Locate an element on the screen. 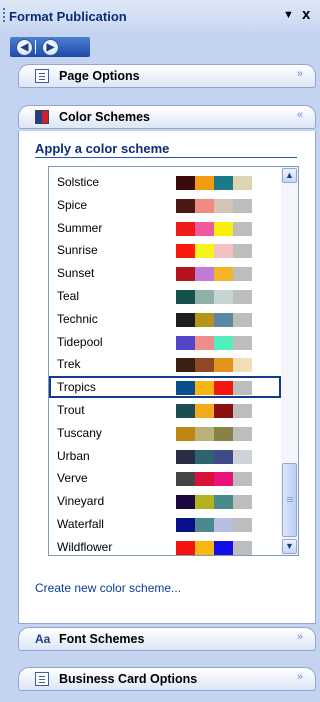  task-pane-title-bar: Format Publication ▼ x is located at coordinates (160, 16).